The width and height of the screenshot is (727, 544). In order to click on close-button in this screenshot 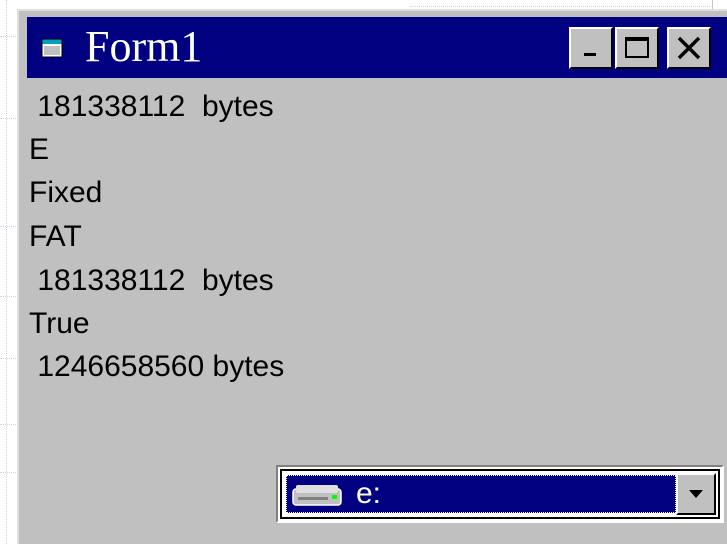, I will do `click(689, 48)`.